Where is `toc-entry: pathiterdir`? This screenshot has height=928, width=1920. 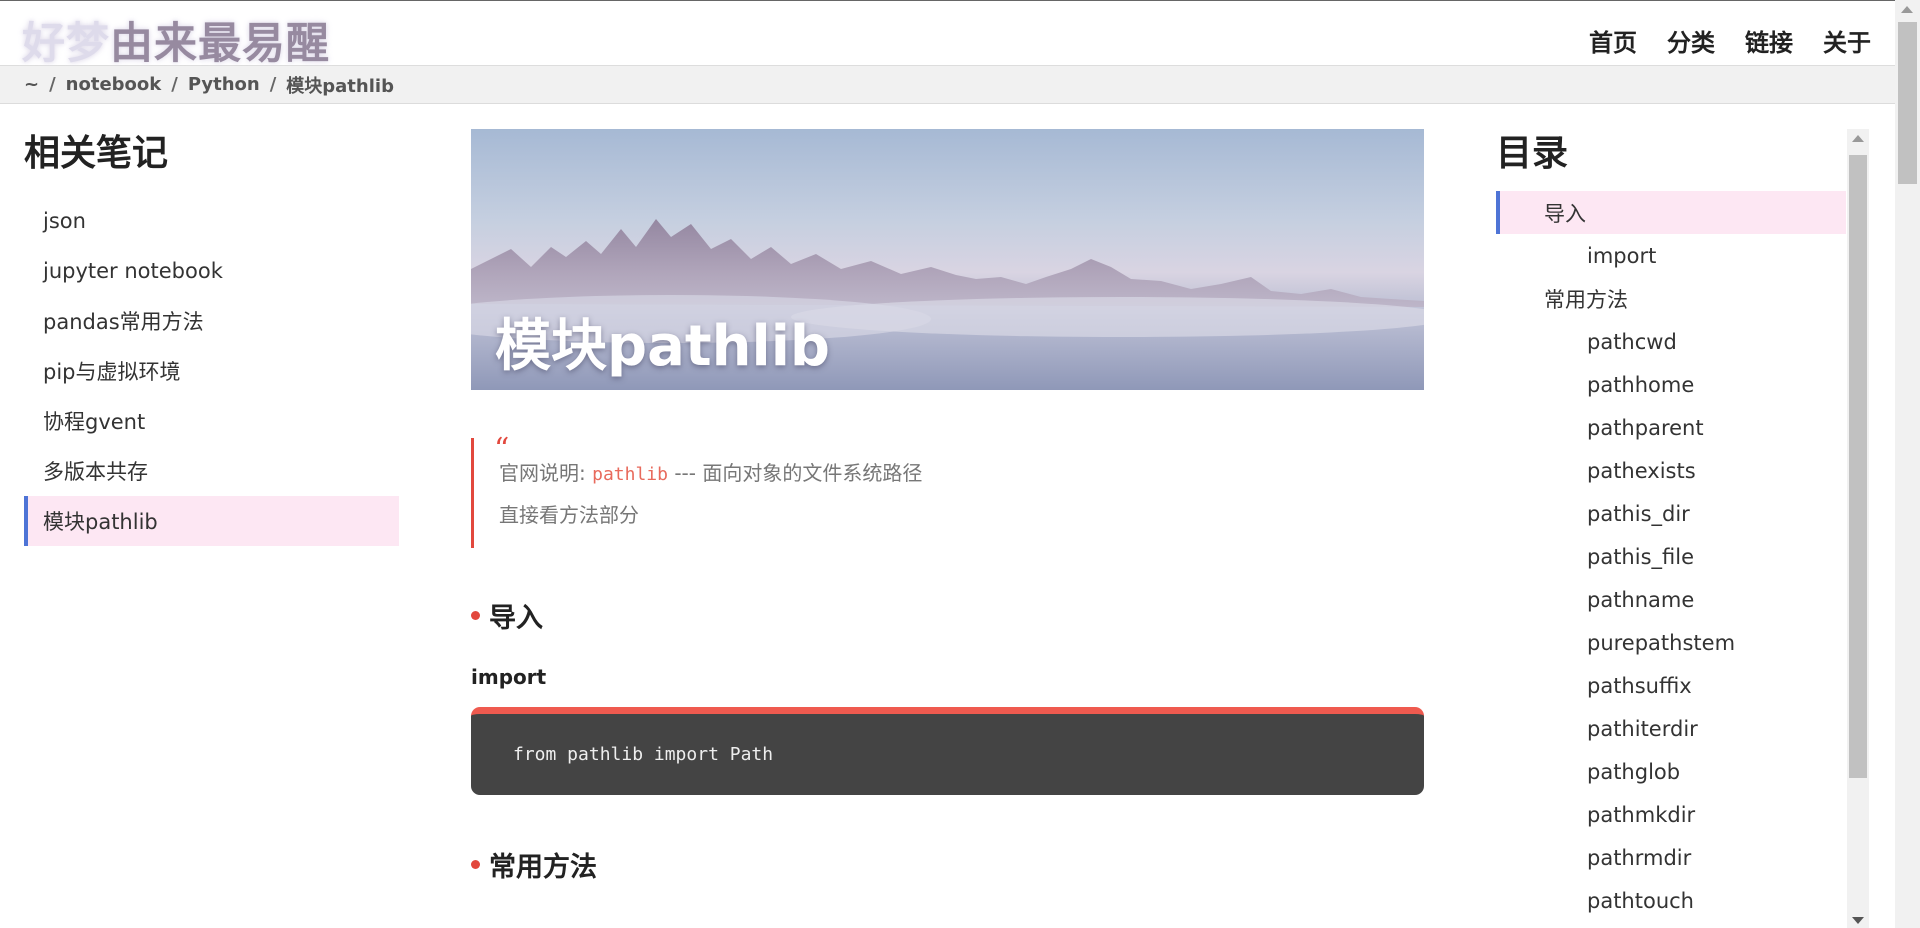 toc-entry: pathiterdir is located at coordinates (1671, 728).